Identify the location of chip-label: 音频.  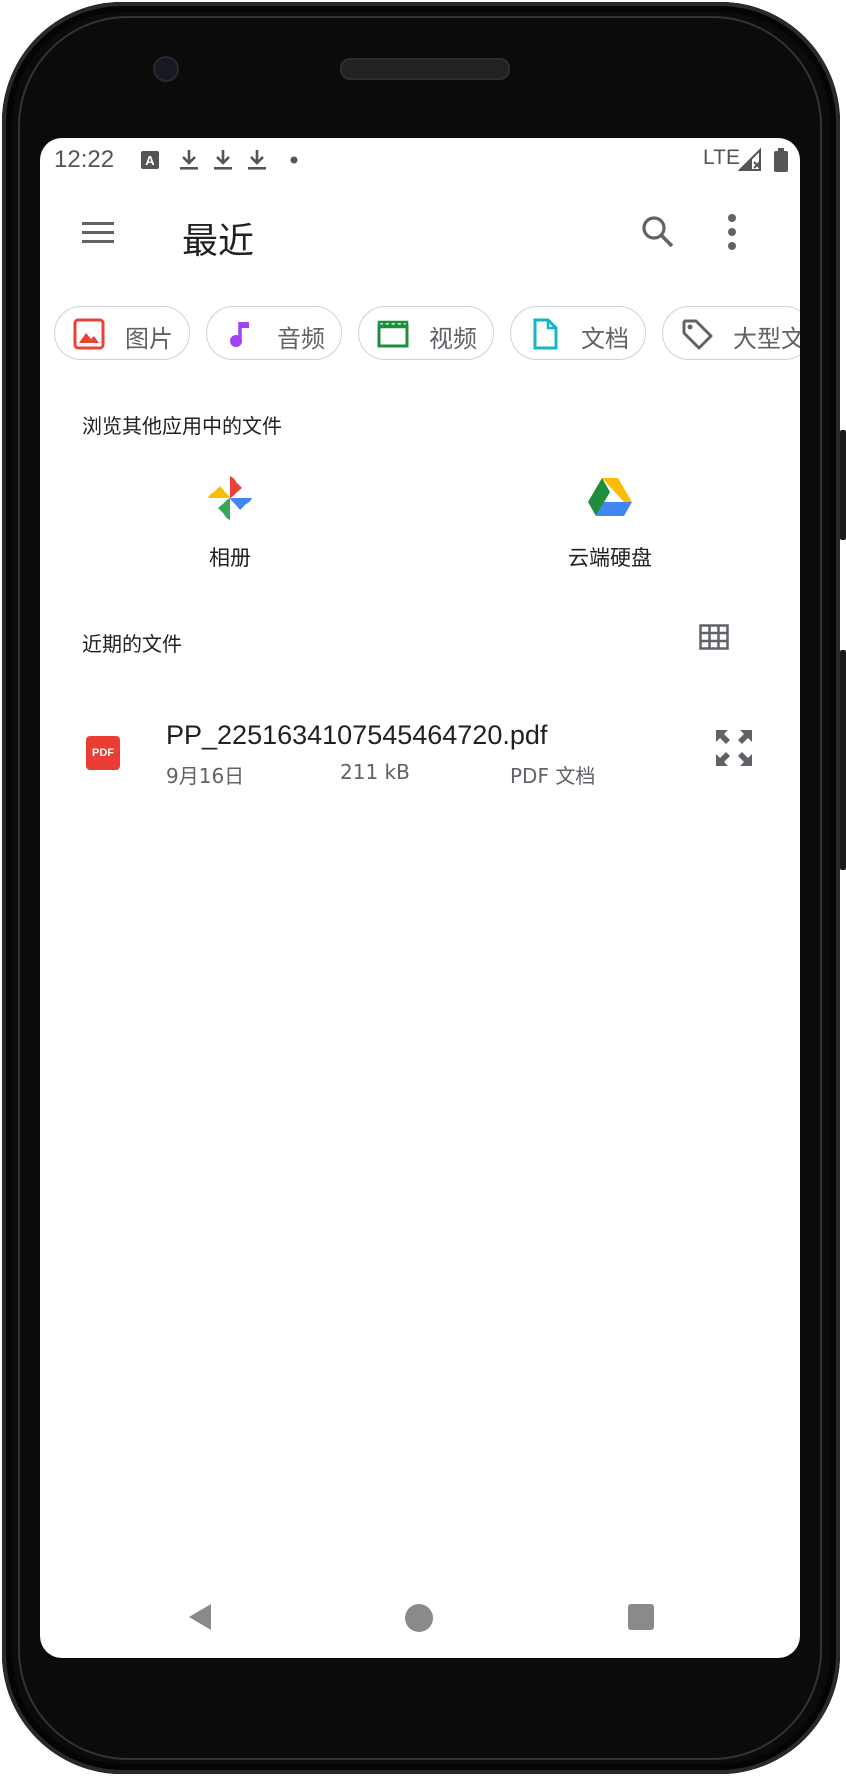
(301, 339).